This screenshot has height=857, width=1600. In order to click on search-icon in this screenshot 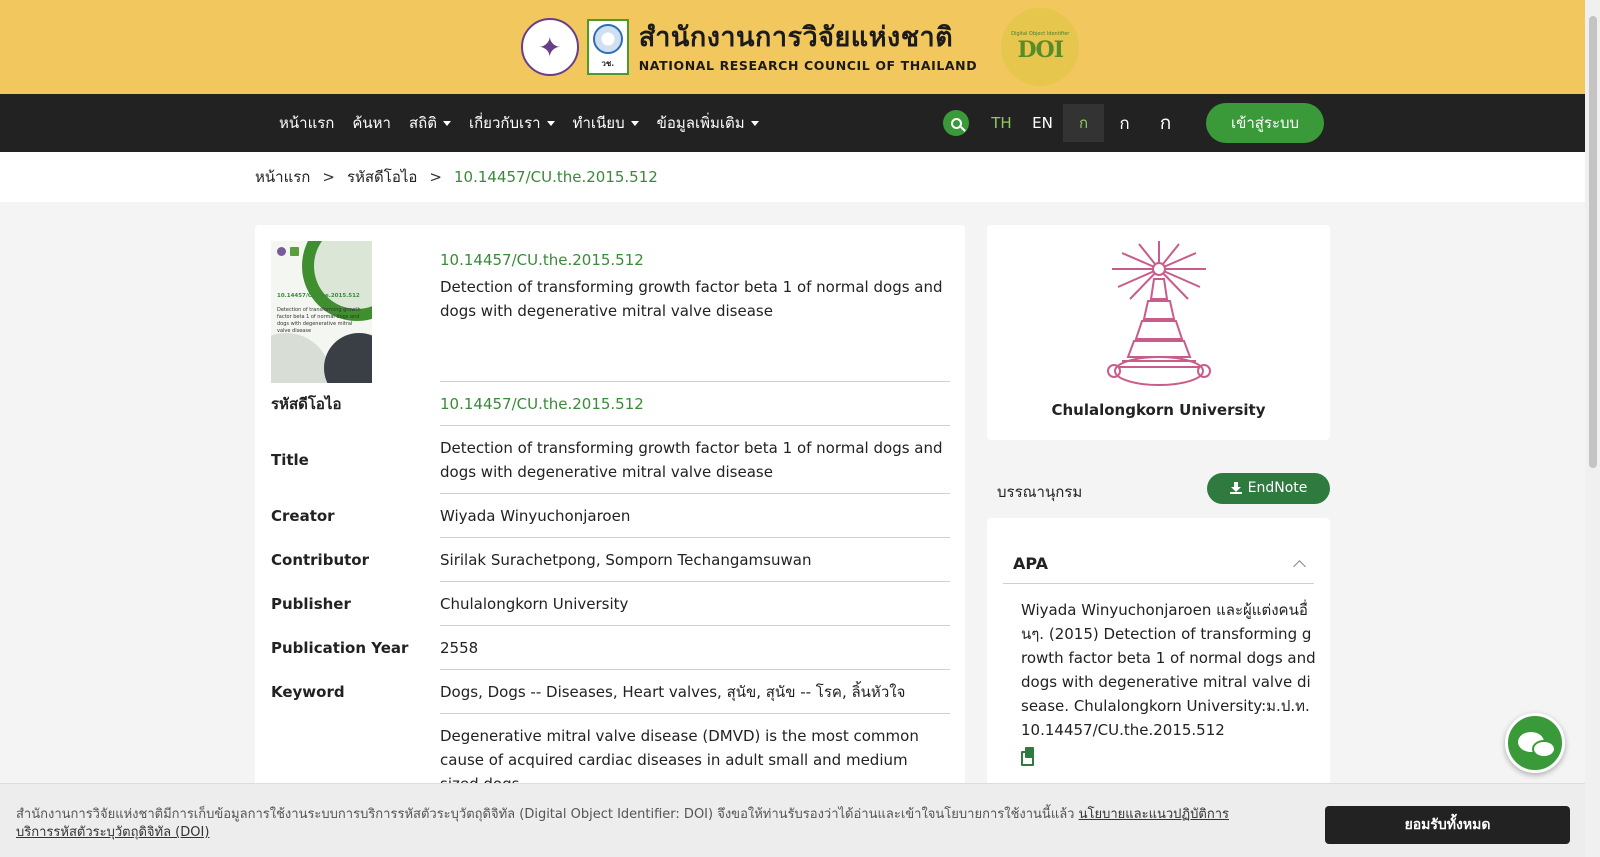, I will do `click(956, 123)`.